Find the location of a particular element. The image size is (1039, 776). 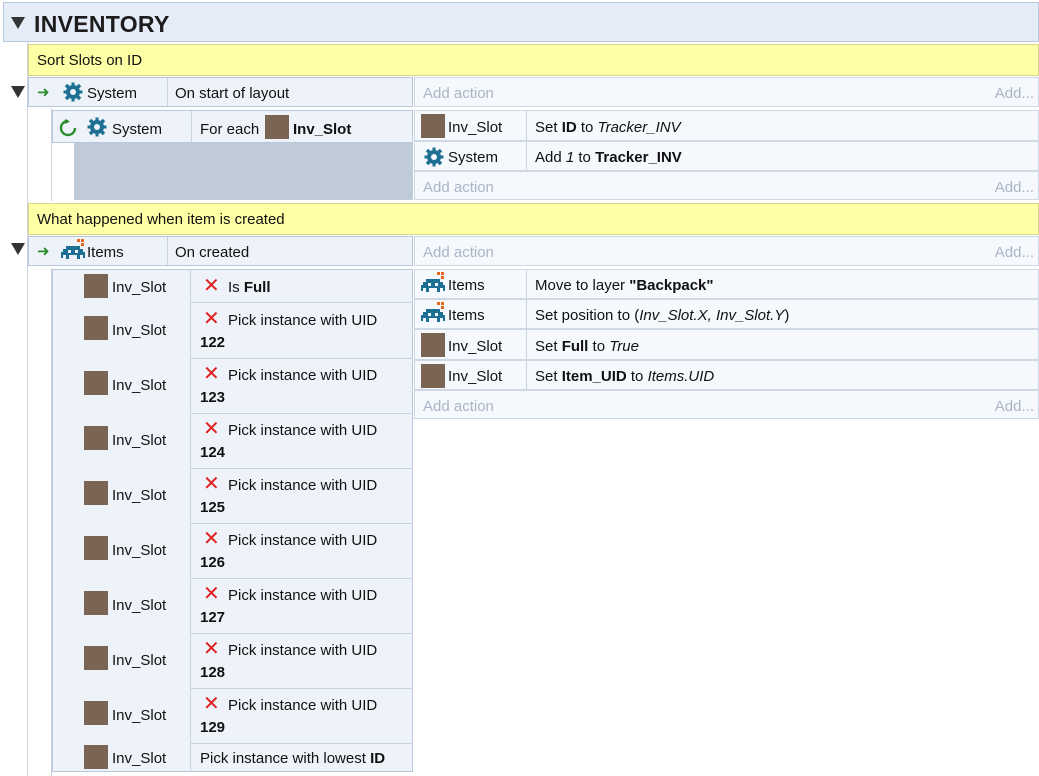

condition-object: Items is located at coordinates (105, 252).